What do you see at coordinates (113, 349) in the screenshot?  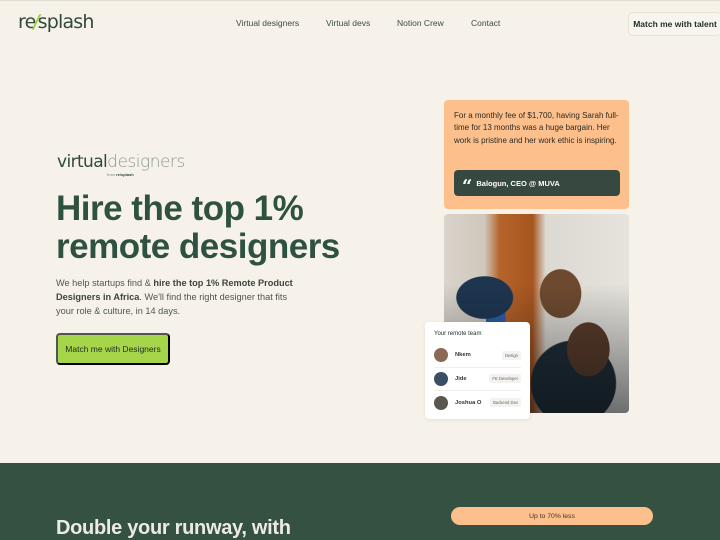 I see `match-me-with-designers-button: Match me with Designers` at bounding box center [113, 349].